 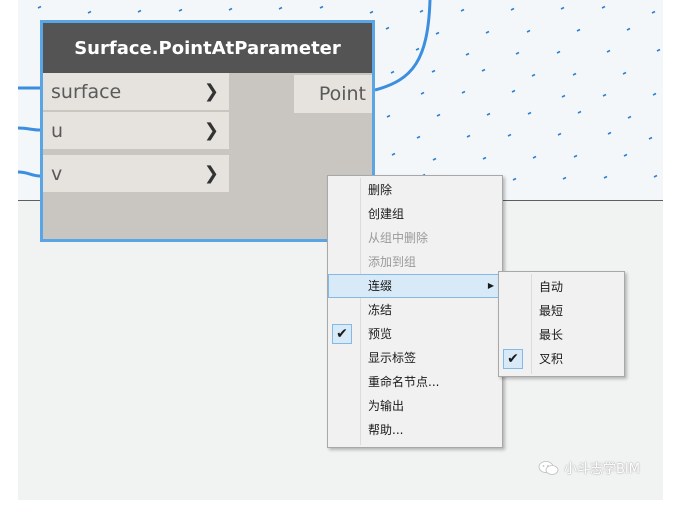 I want to click on menu-item-show-labels: 显示标签, so click(x=415, y=358).